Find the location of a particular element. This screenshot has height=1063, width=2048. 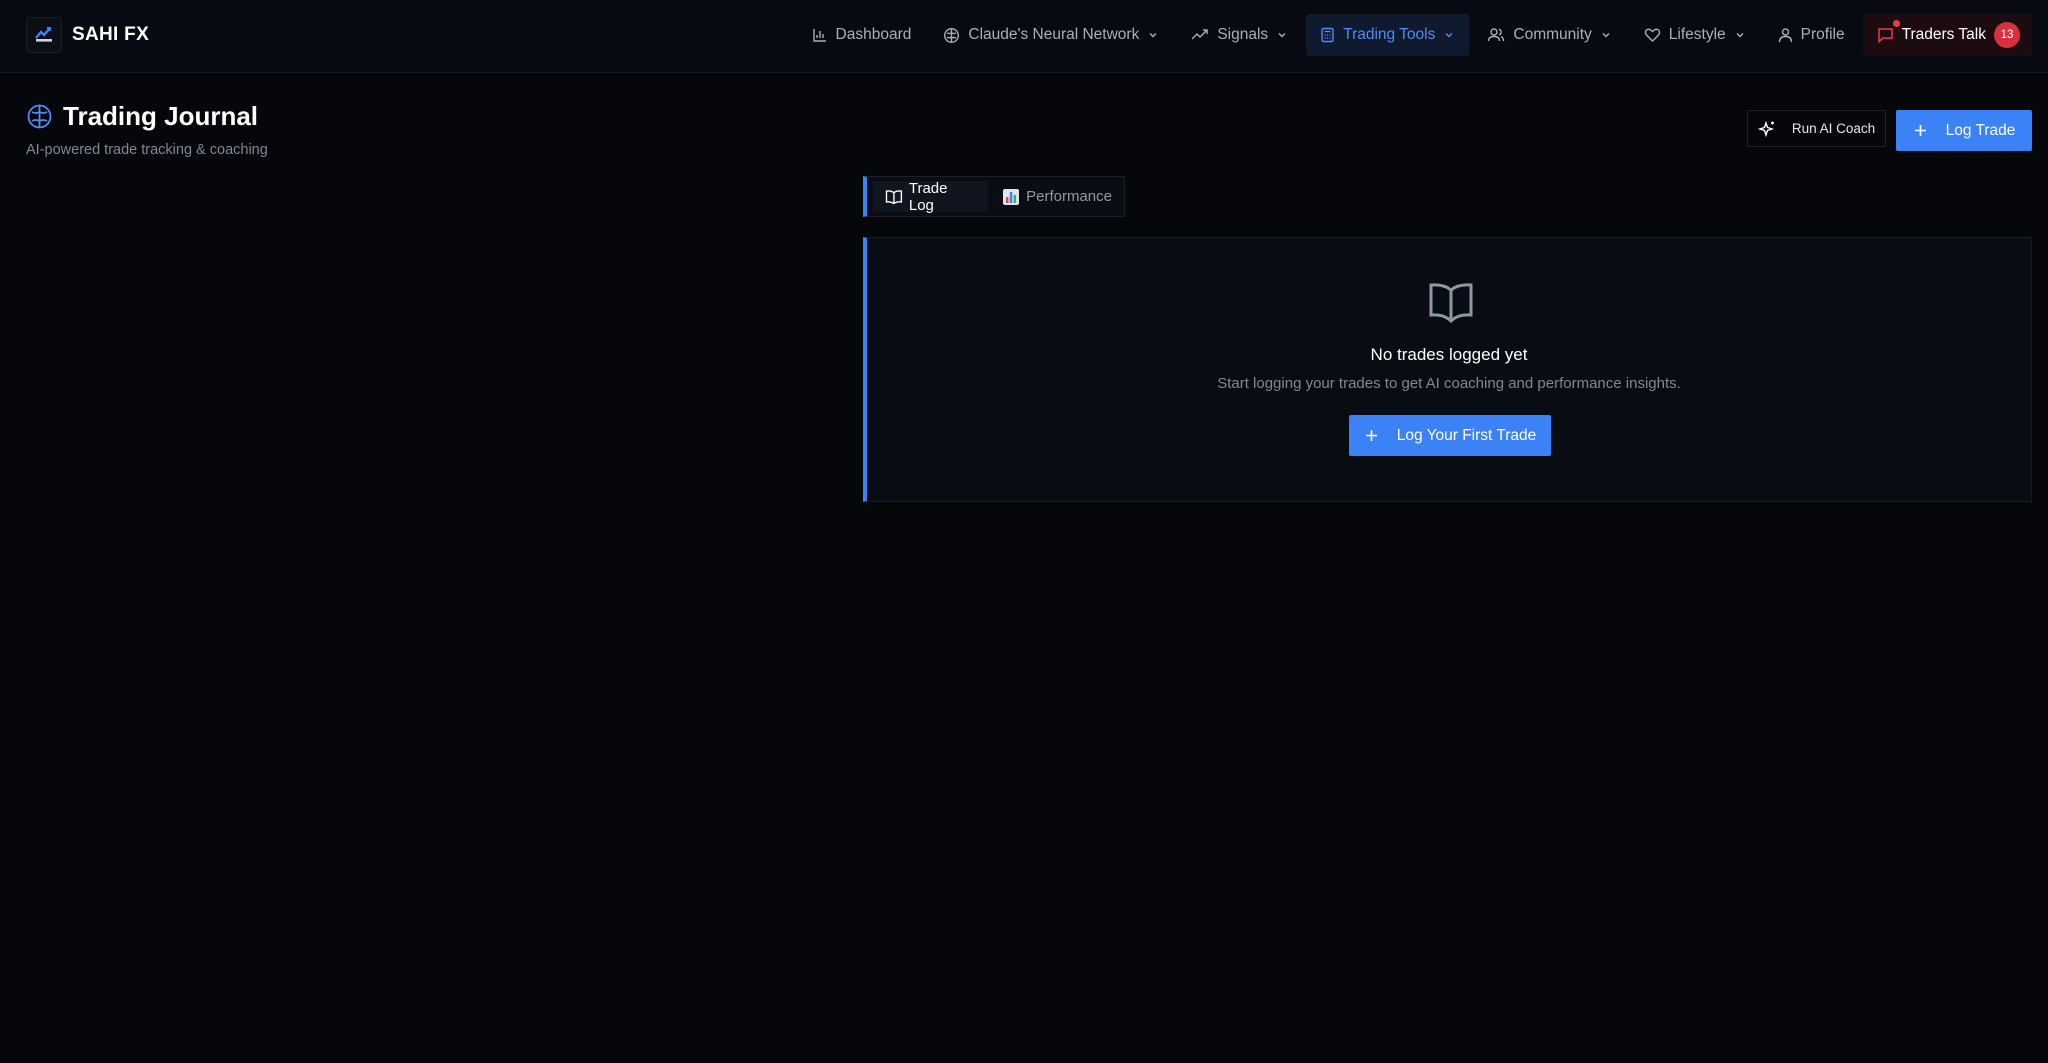

calculator-icon is located at coordinates (1327, 35).